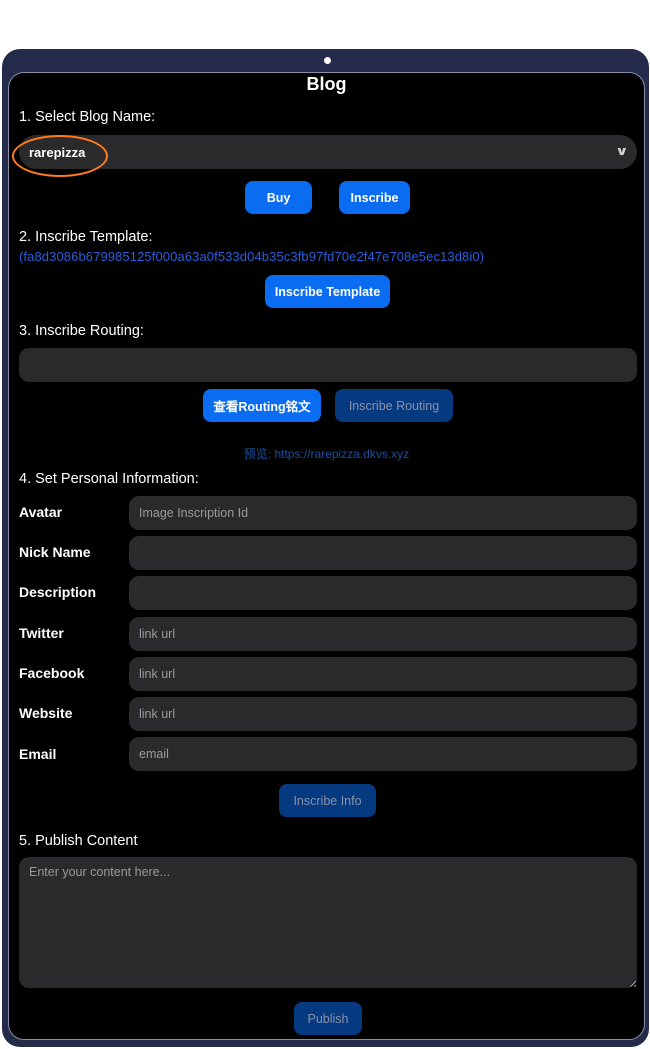  What do you see at coordinates (109, 479) in the screenshot?
I see `section-personal-info-label: 4. Set Personal Information:` at bounding box center [109, 479].